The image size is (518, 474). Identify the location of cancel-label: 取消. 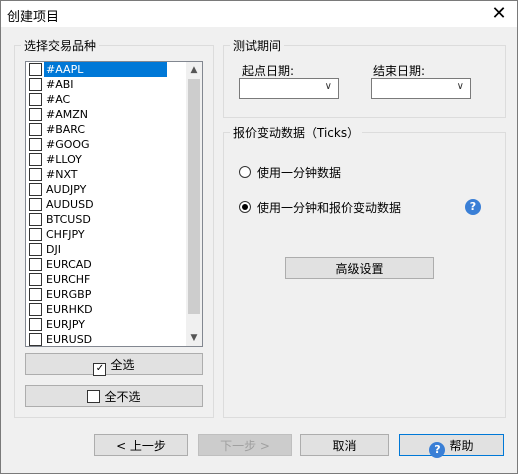
(344, 446).